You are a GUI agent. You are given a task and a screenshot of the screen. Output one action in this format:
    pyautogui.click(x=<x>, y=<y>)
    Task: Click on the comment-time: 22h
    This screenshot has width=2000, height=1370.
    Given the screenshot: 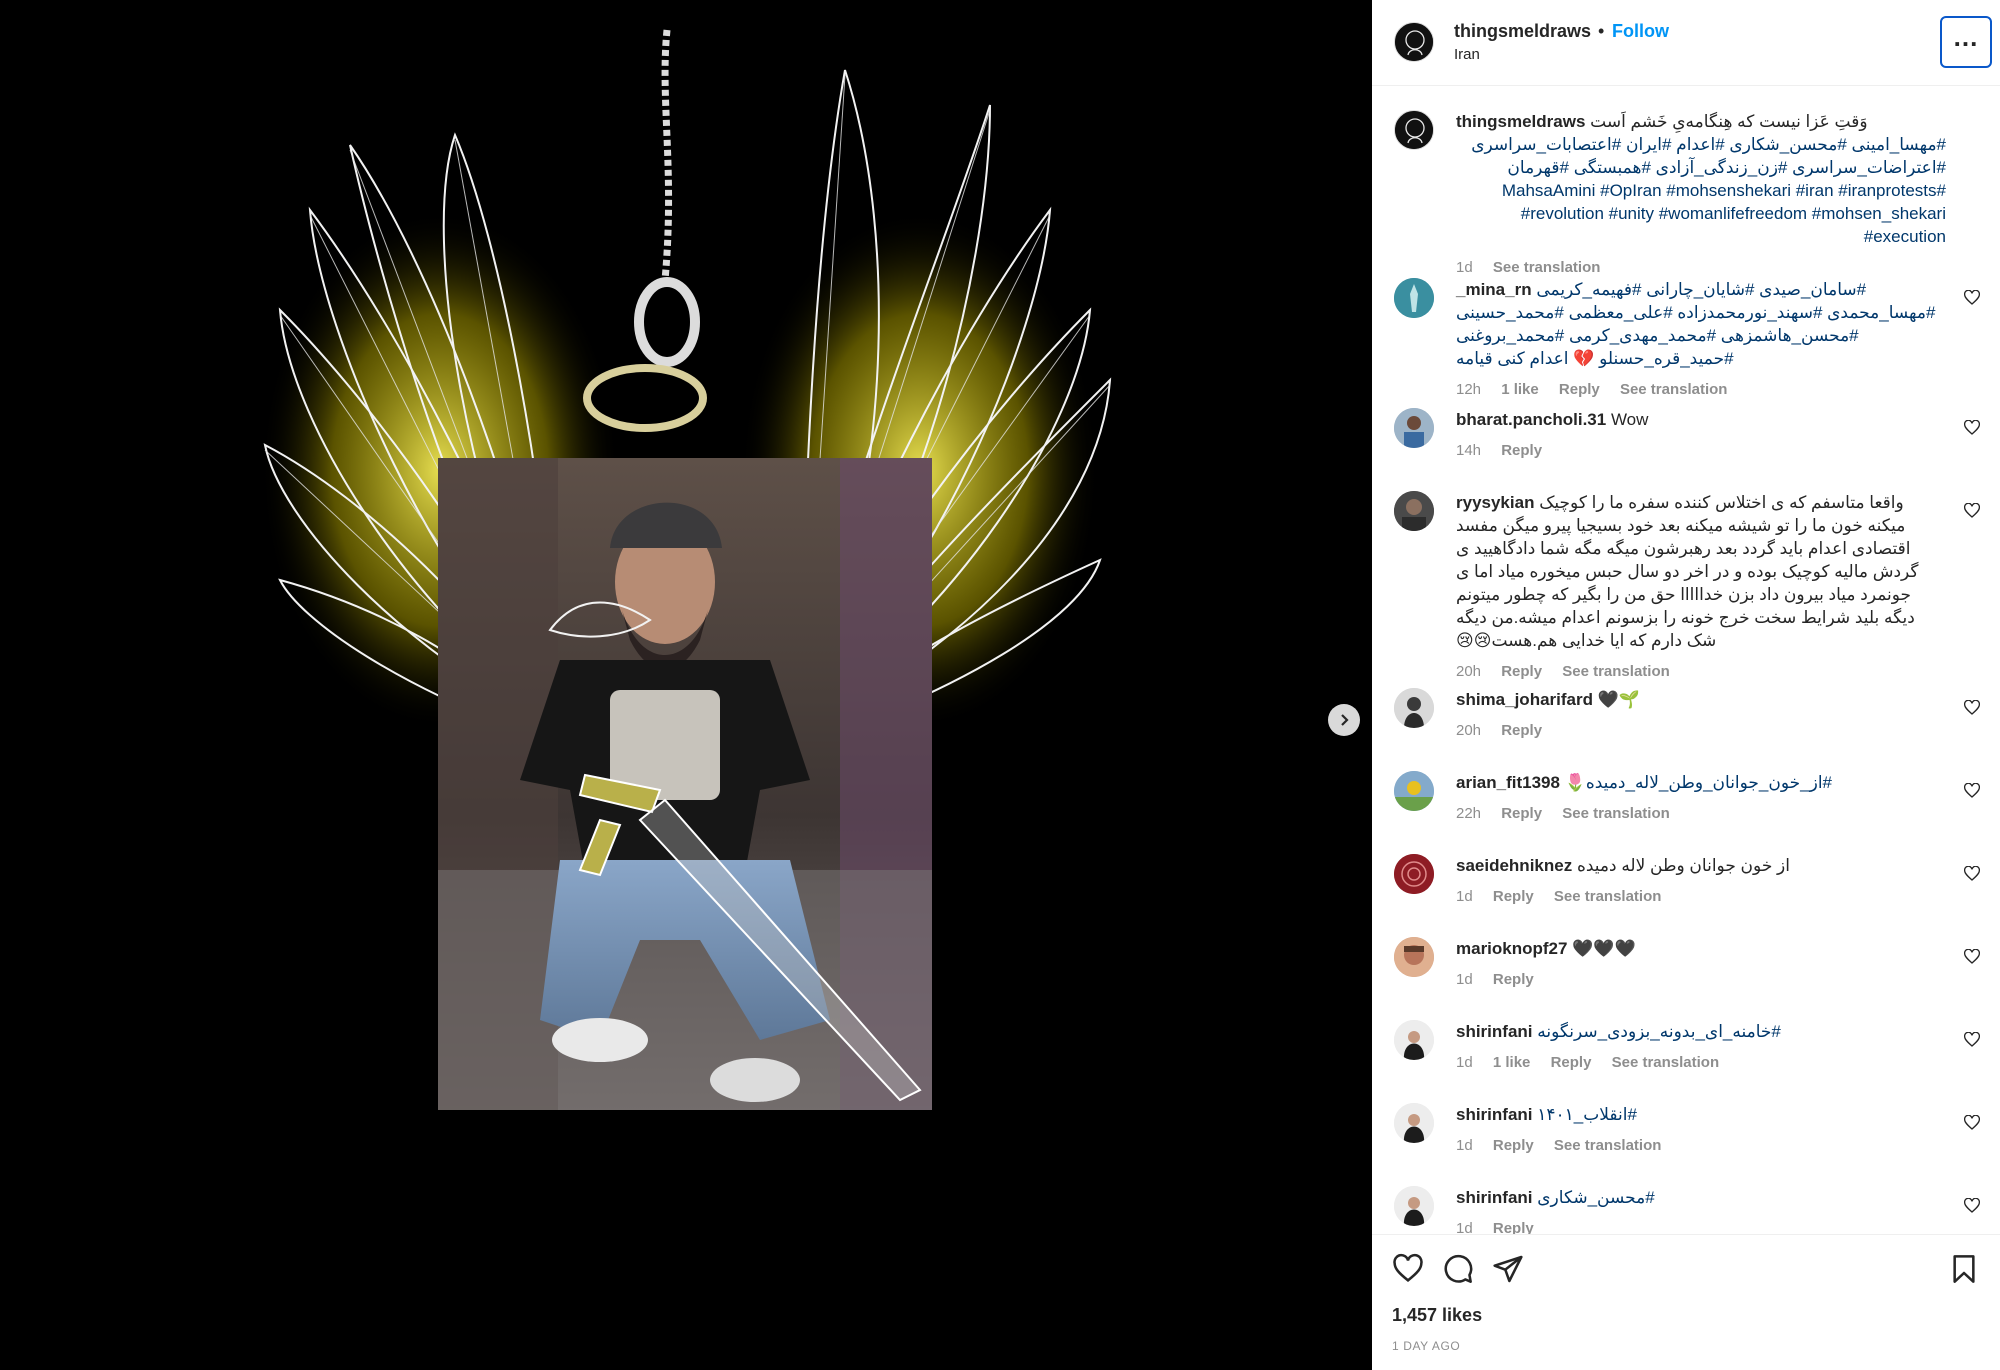 What is the action you would take?
    pyautogui.click(x=1468, y=813)
    